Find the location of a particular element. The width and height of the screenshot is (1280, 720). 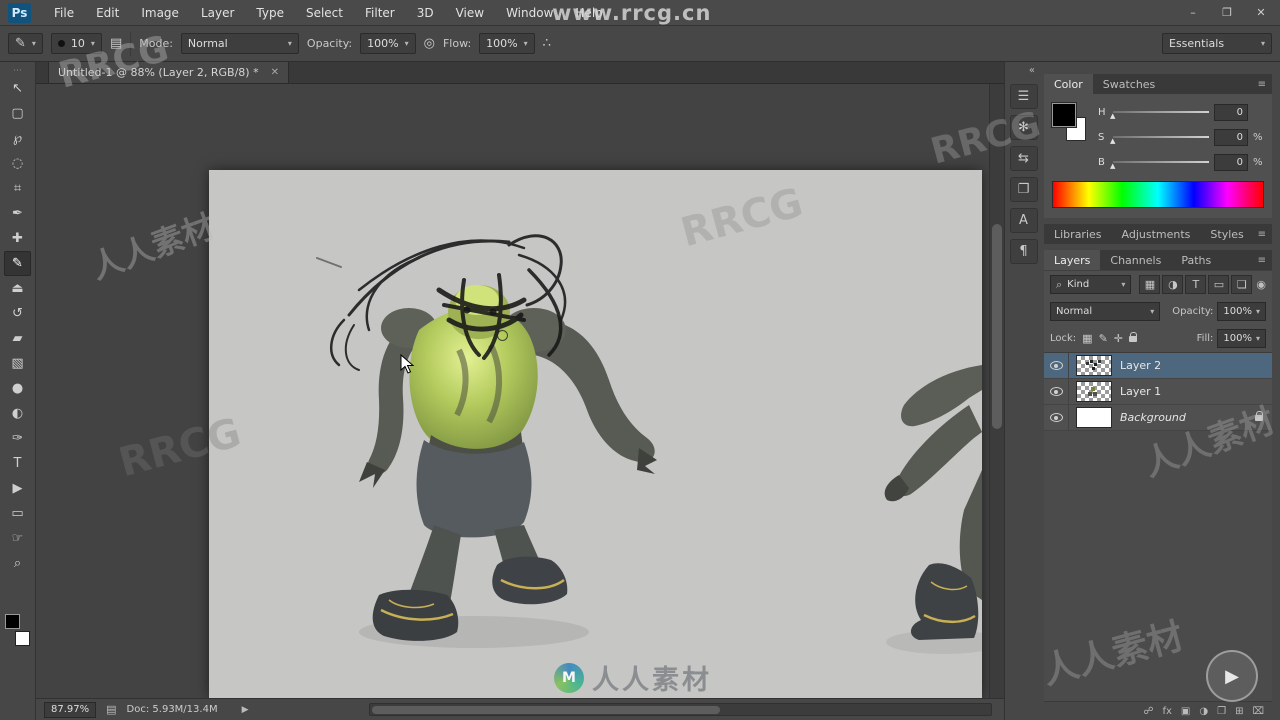

menu-item-filter: Filter is located at coordinates (380, 13).